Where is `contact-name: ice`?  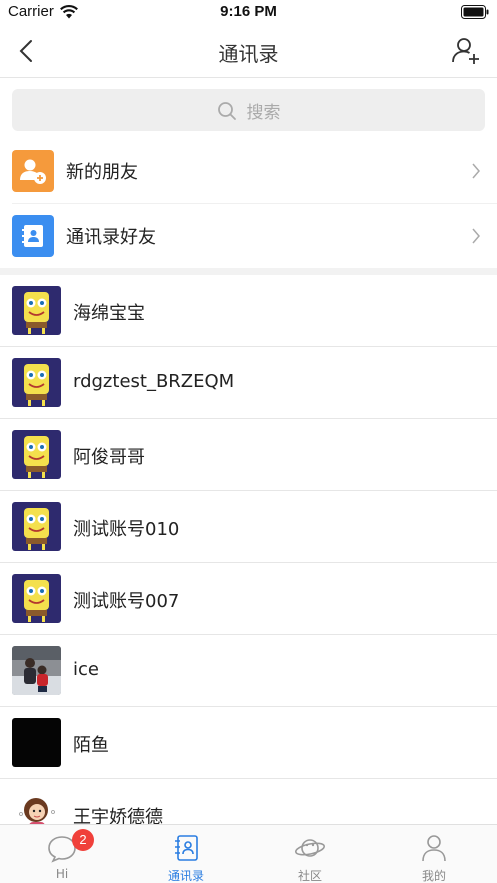
contact-name: ice is located at coordinates (86, 669).